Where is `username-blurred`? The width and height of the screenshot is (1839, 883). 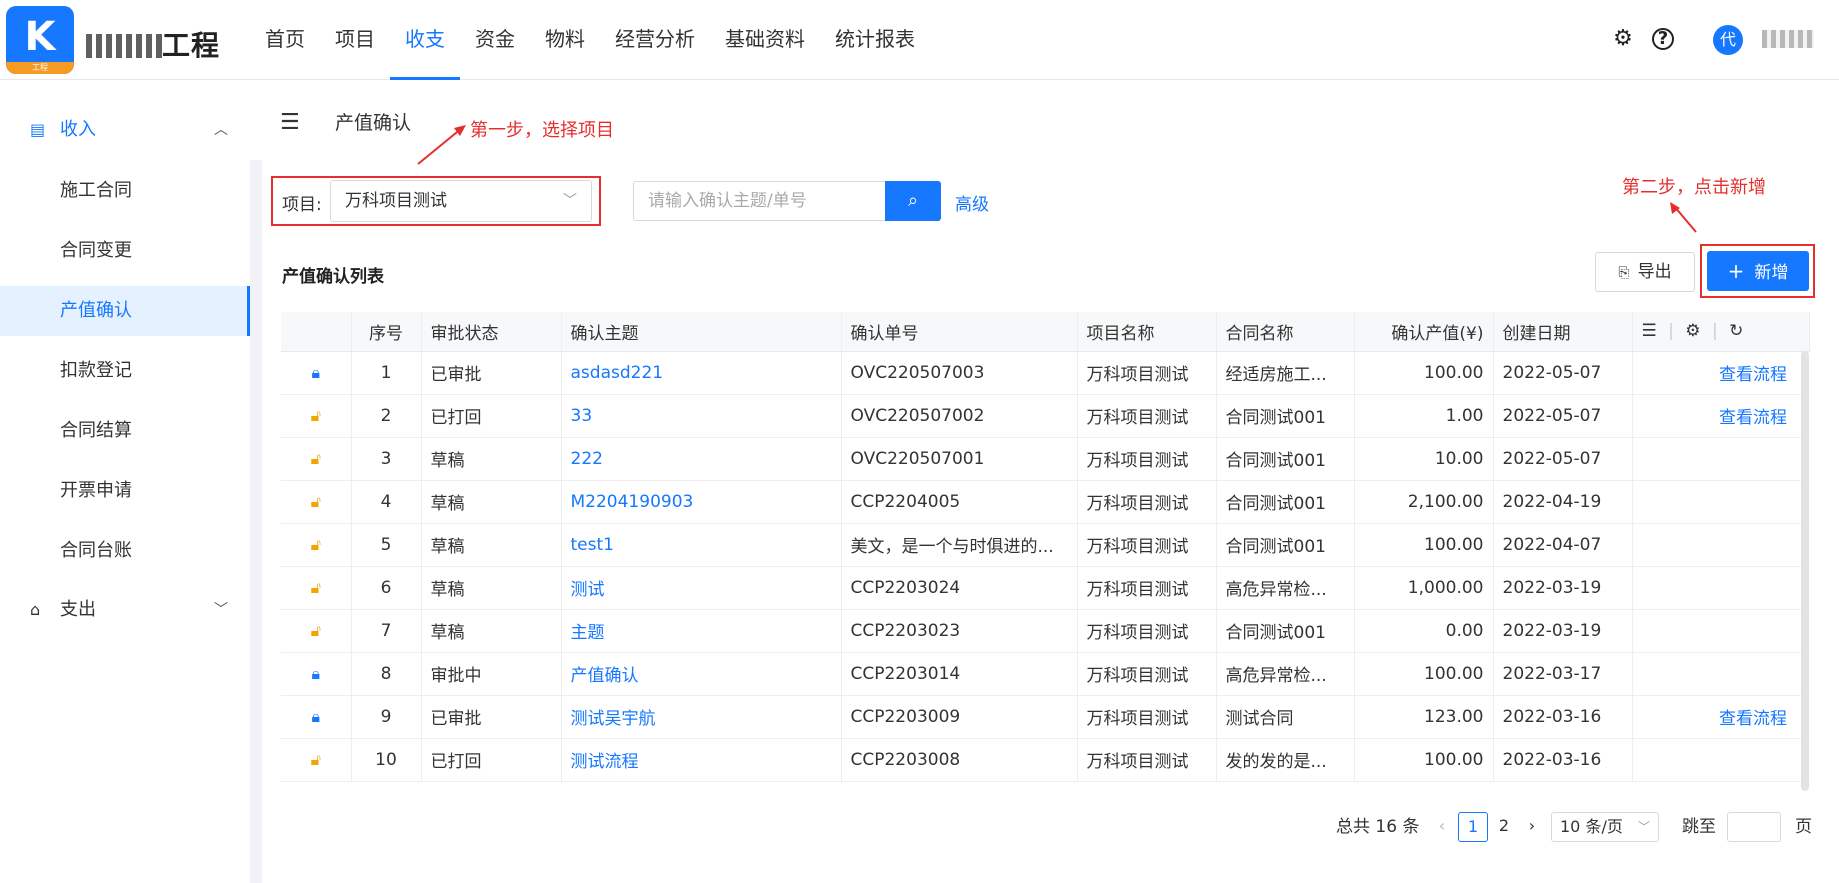
username-blurred is located at coordinates (1788, 39).